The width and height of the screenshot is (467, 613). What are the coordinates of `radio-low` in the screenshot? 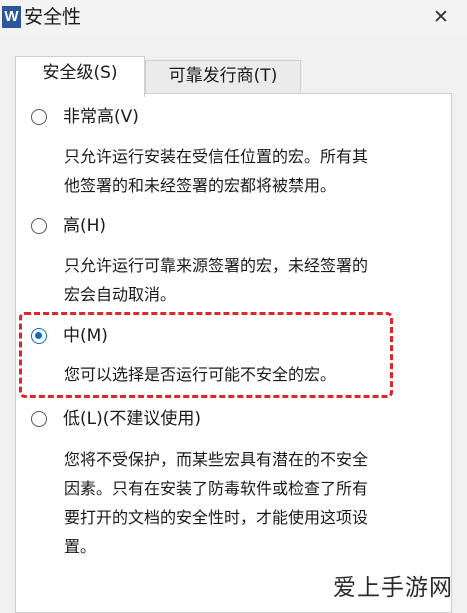 It's located at (39, 419).